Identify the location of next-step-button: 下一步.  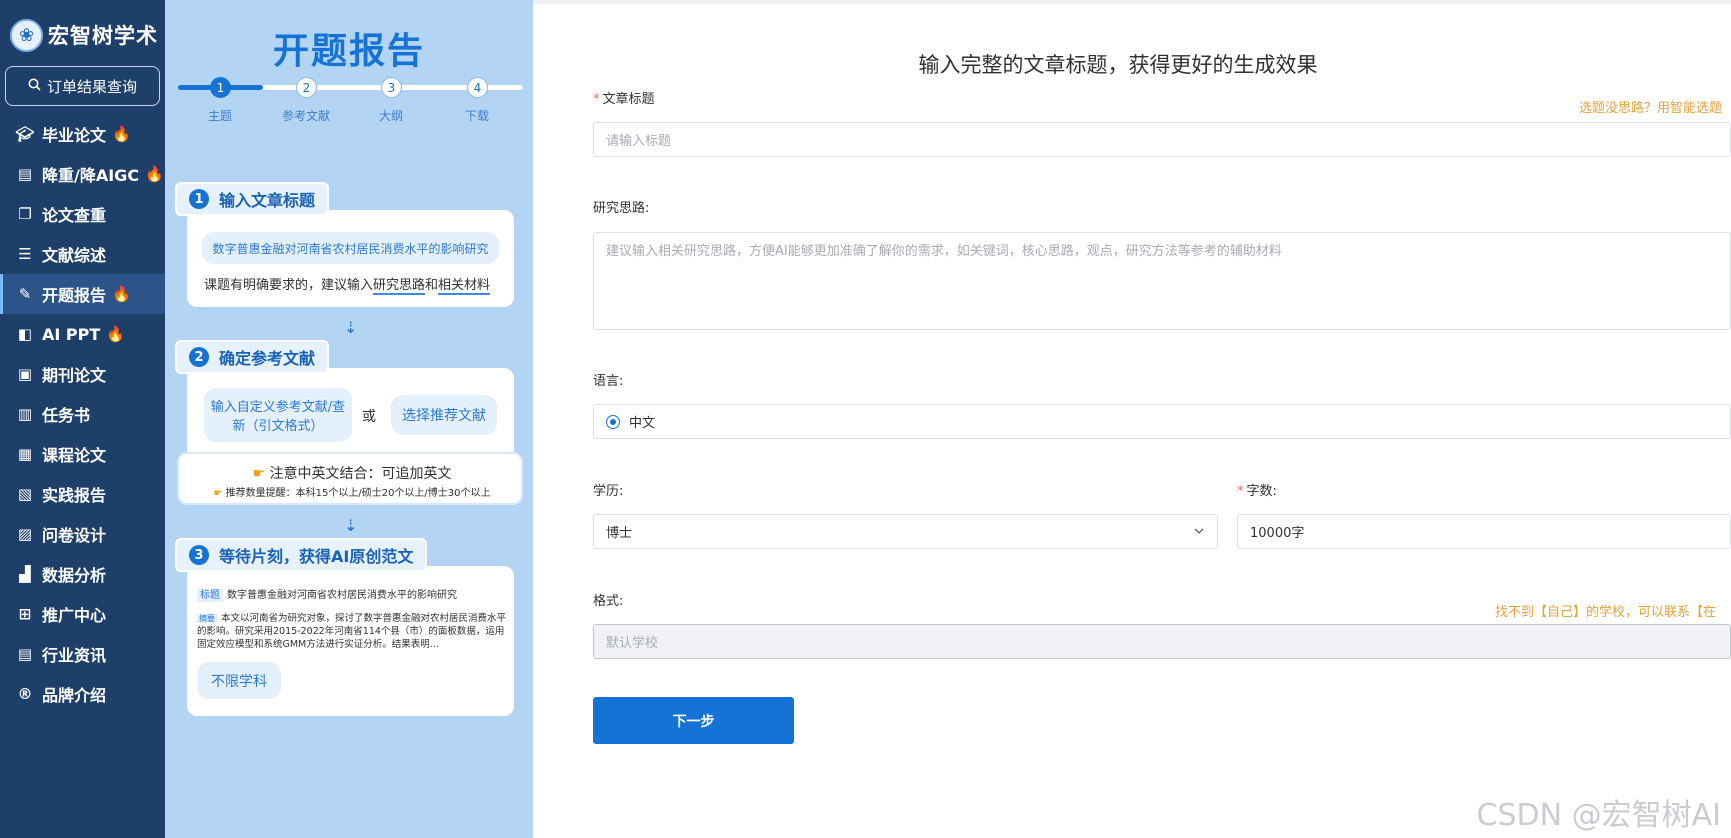
(693, 720).